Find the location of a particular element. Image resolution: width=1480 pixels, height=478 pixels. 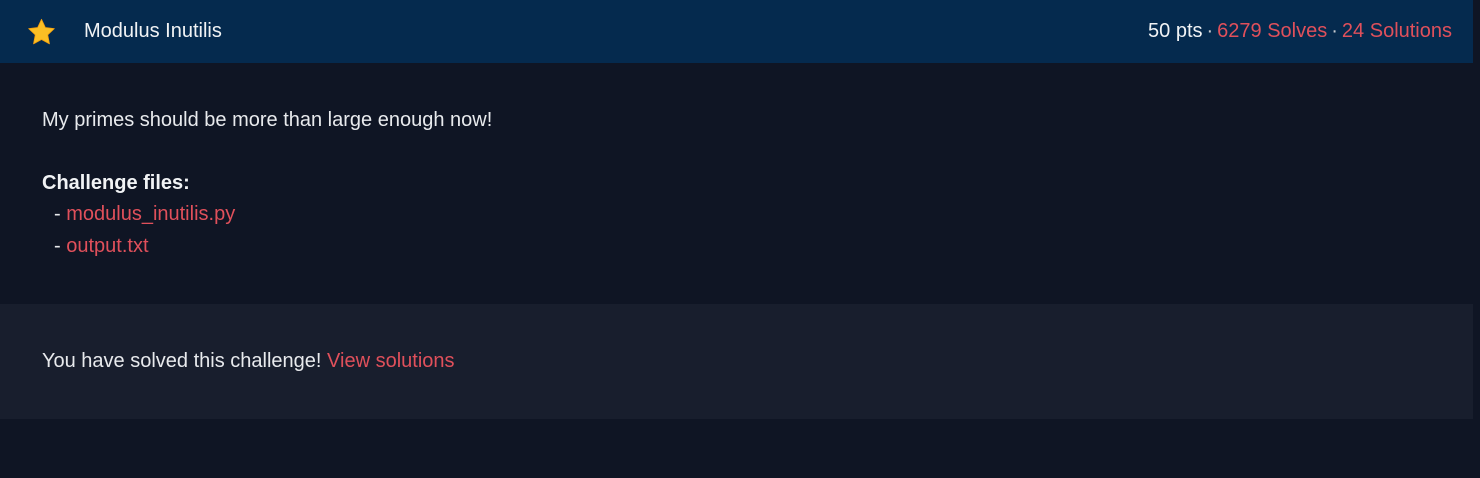

file-link-modulus-inutilis-py: modulus_inutilis.py is located at coordinates (150, 214).